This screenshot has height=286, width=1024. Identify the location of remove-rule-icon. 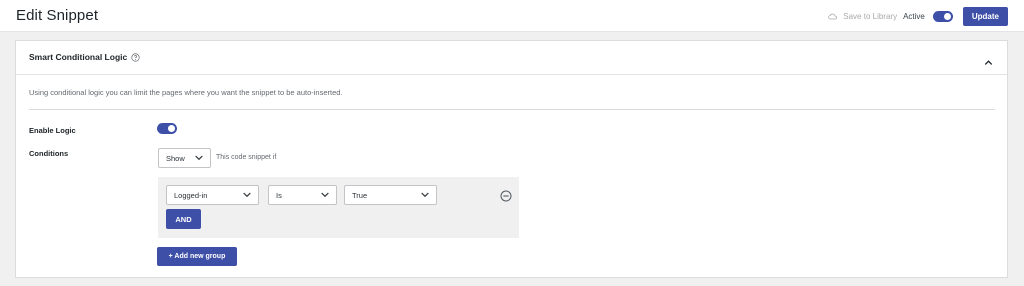
(506, 198).